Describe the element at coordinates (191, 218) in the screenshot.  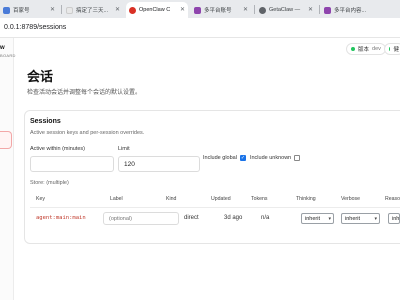
I see `session-kind: direct` at that location.